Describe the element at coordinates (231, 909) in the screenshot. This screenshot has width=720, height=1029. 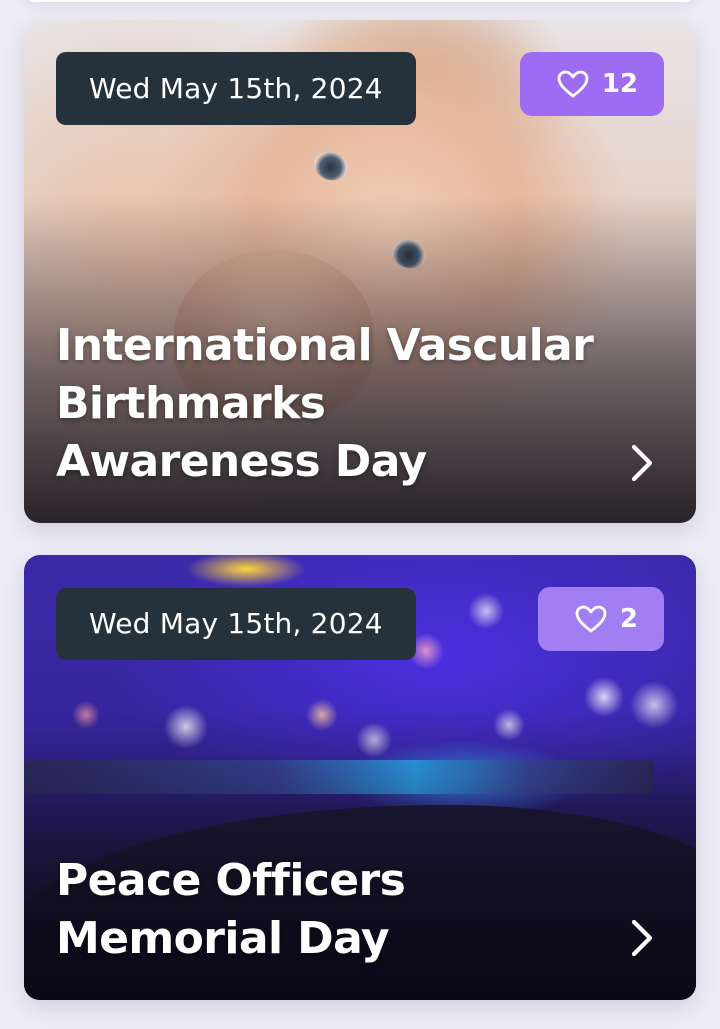
I see `event-title: Peace Officers Memorial Day` at that location.